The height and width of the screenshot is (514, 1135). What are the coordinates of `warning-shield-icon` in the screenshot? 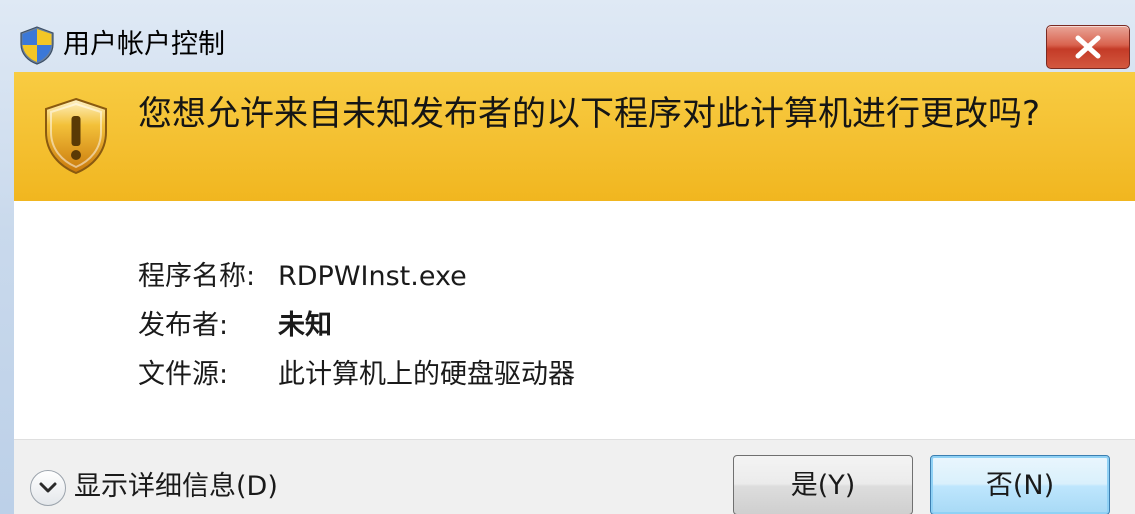 It's located at (76, 136).